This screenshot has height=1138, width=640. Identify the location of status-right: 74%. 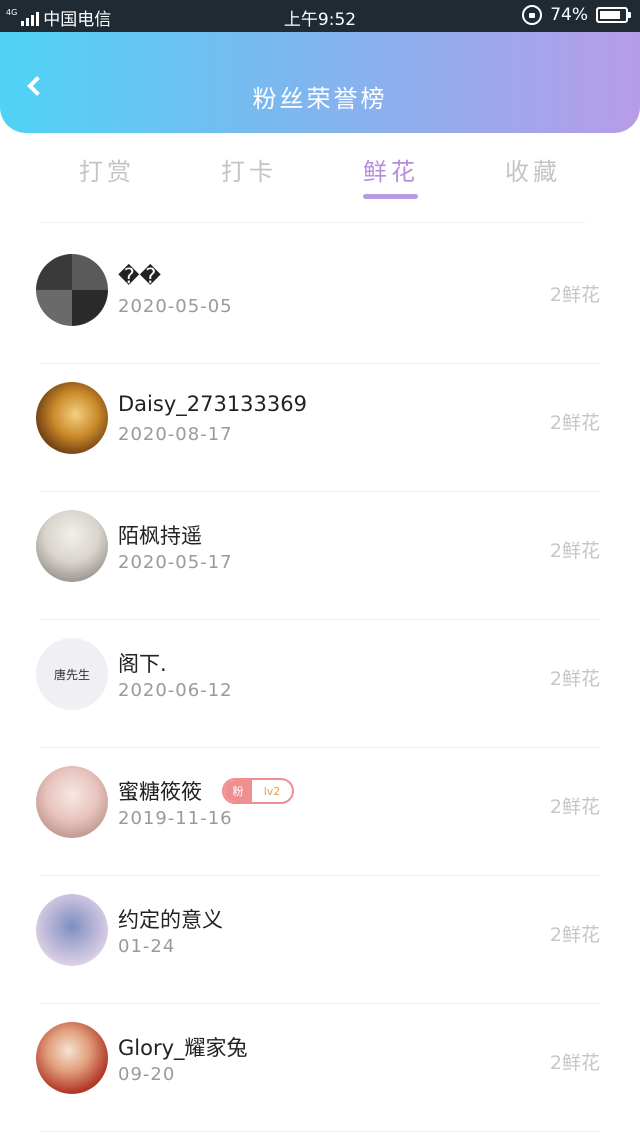
(576, 15).